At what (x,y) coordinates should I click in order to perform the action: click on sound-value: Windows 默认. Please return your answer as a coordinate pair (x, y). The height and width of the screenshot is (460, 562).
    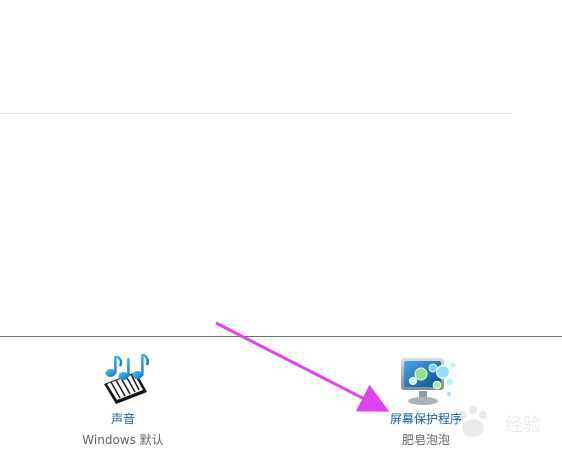
    Looking at the image, I should click on (123, 440).